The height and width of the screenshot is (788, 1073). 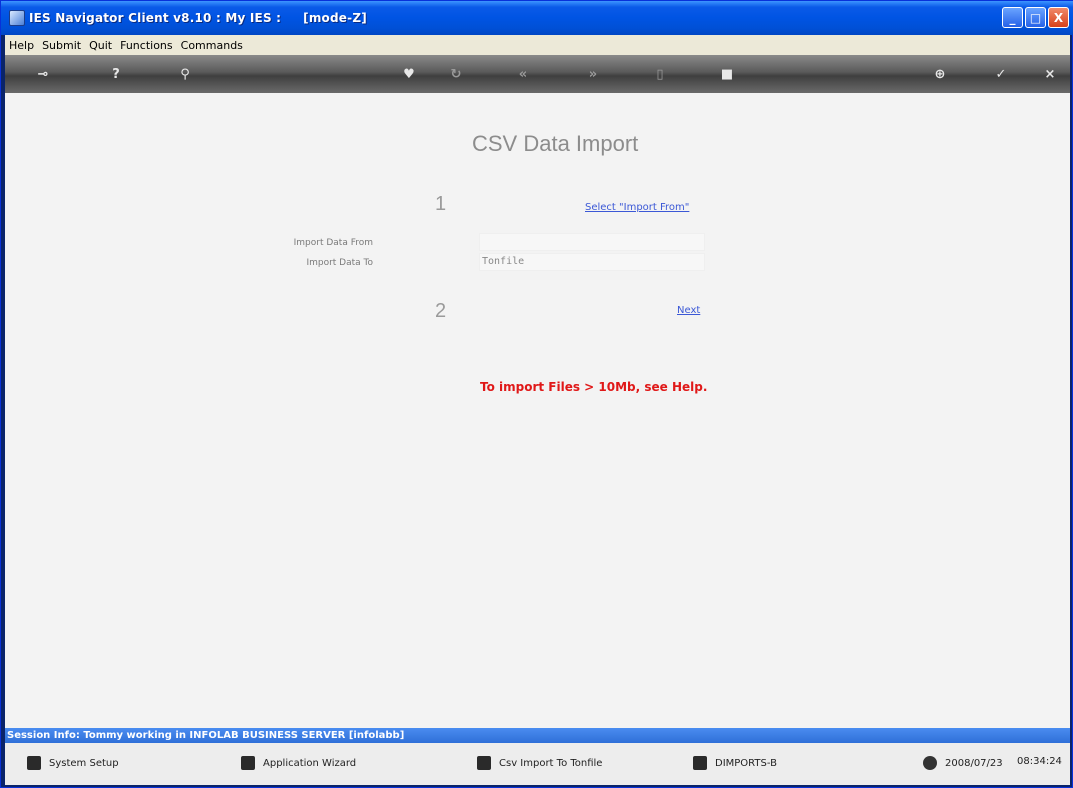 What do you see at coordinates (940, 74) in the screenshot?
I see `add-icon: ⊕` at bounding box center [940, 74].